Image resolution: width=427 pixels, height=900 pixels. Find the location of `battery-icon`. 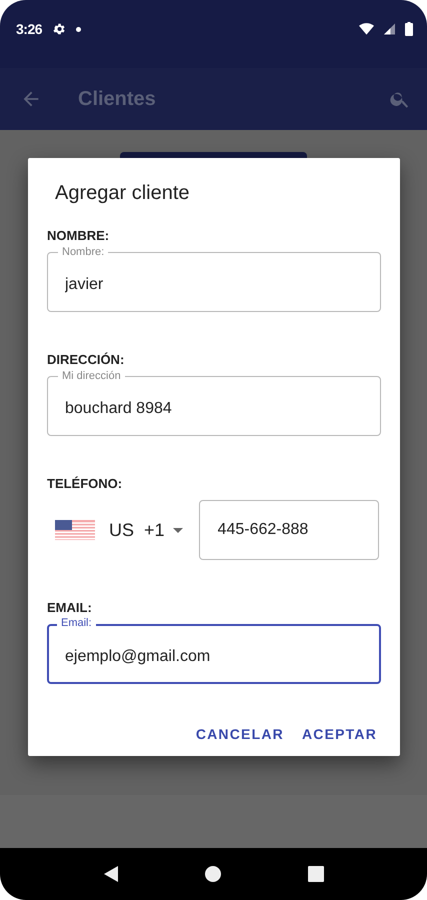

battery-icon is located at coordinates (409, 29).